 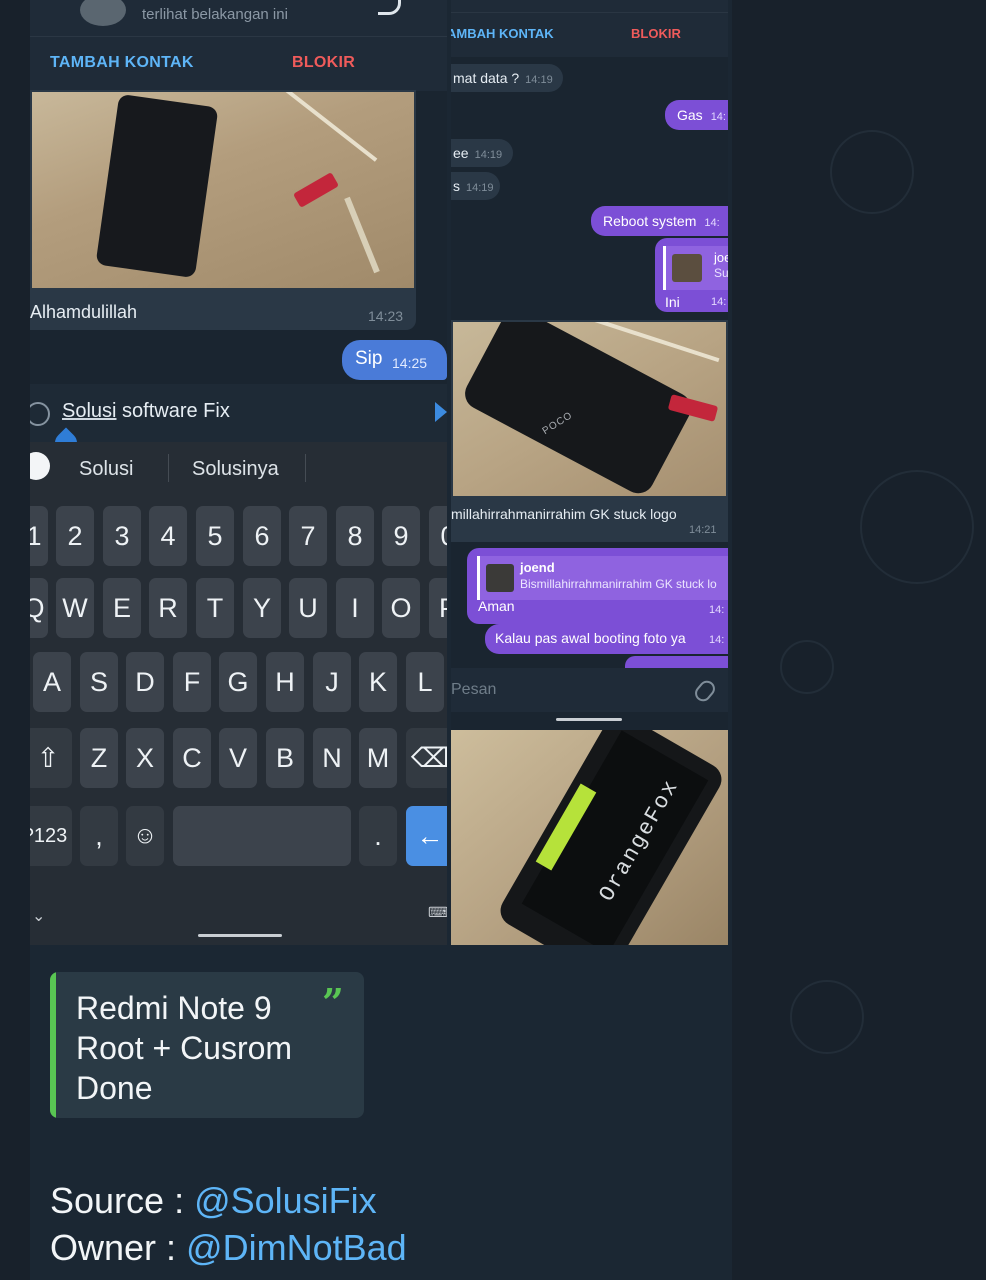 What do you see at coordinates (122, 536) in the screenshot?
I see `key: 3` at bounding box center [122, 536].